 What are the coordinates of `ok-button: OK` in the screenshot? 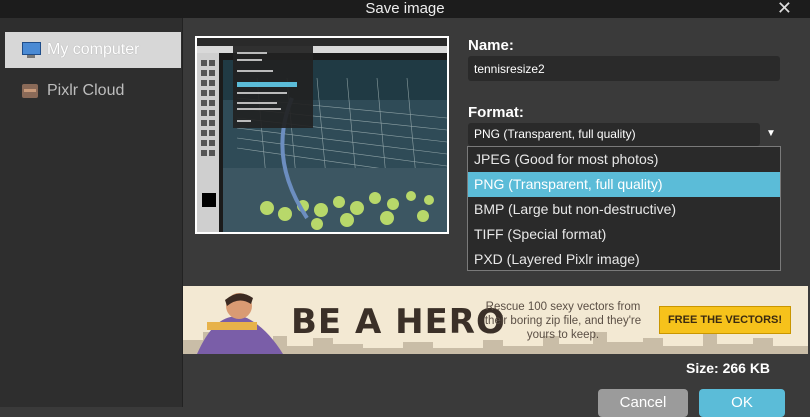 It's located at (742, 403).